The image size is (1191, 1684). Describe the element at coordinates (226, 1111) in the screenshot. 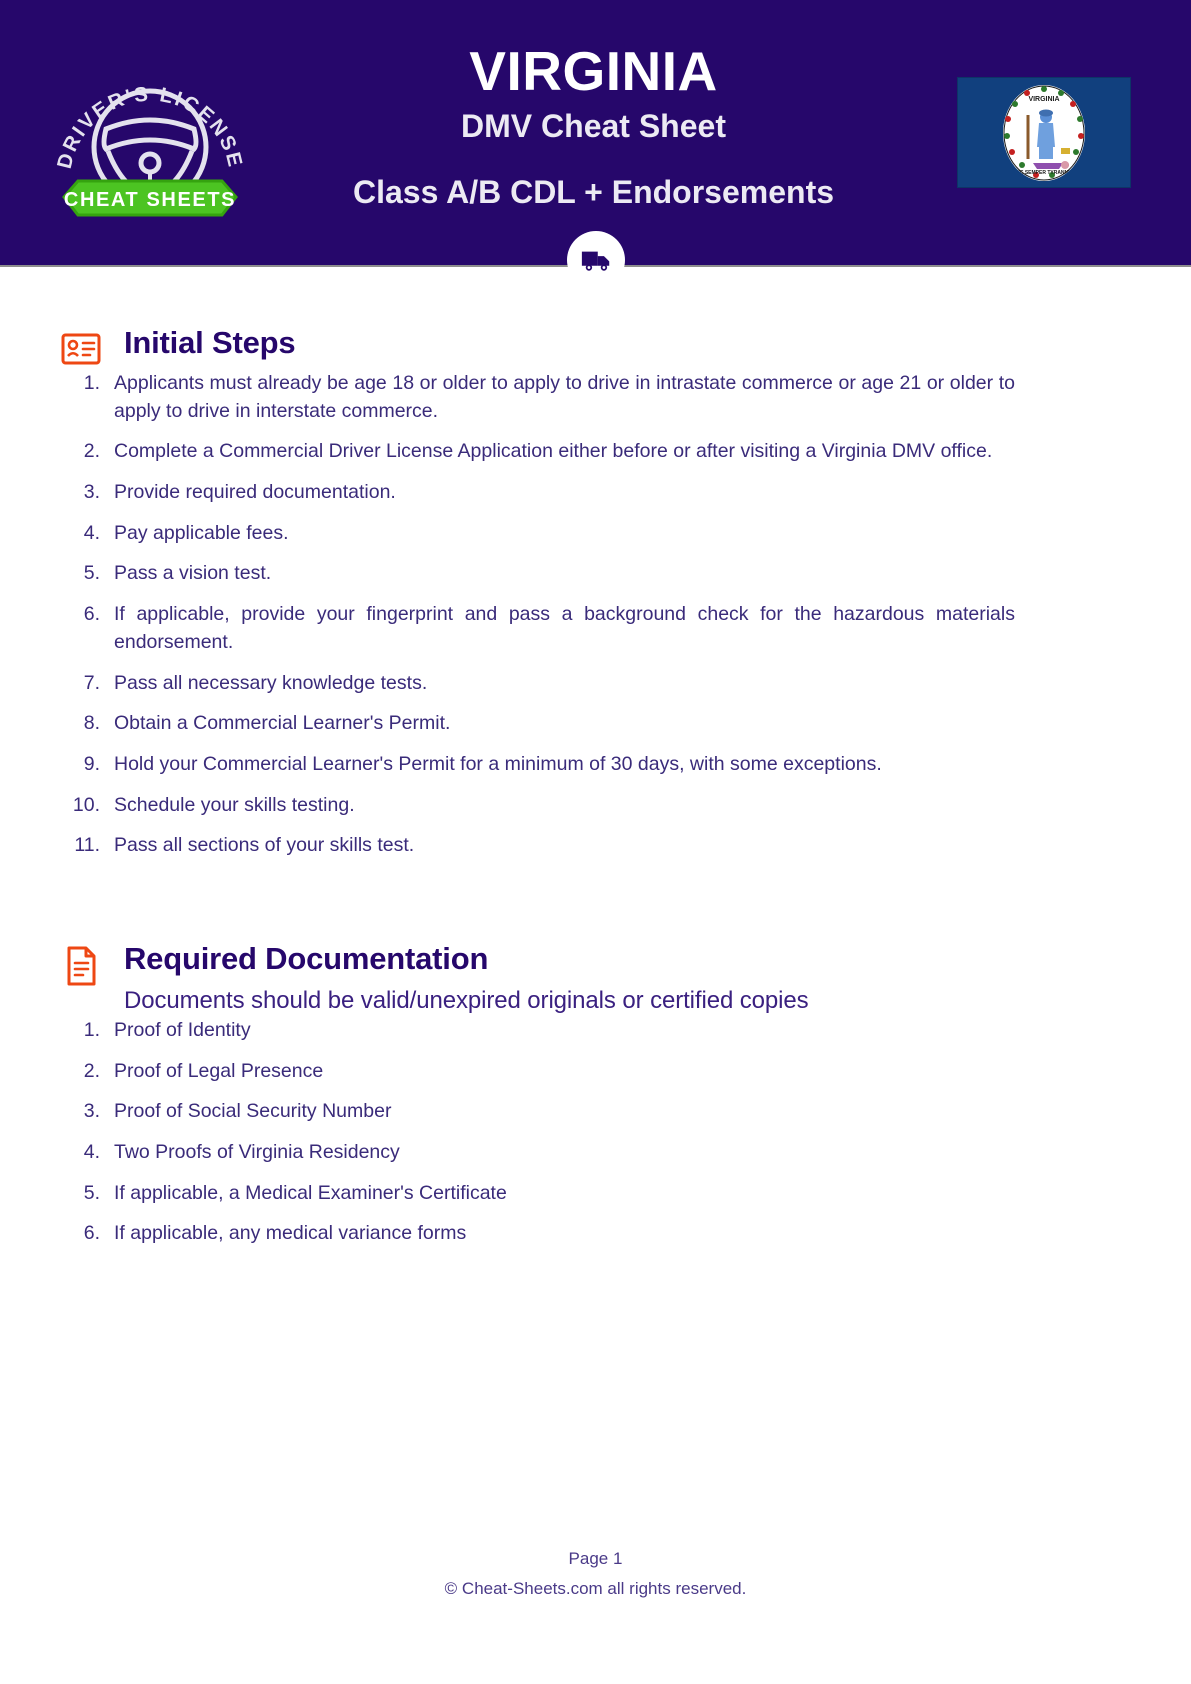

I see `list-item: Proof of Social Security Number` at that location.